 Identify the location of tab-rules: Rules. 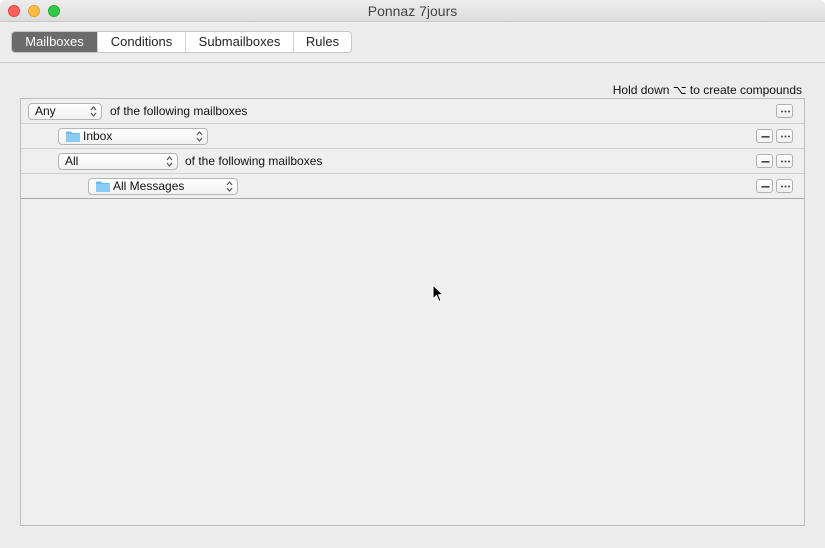
(322, 42).